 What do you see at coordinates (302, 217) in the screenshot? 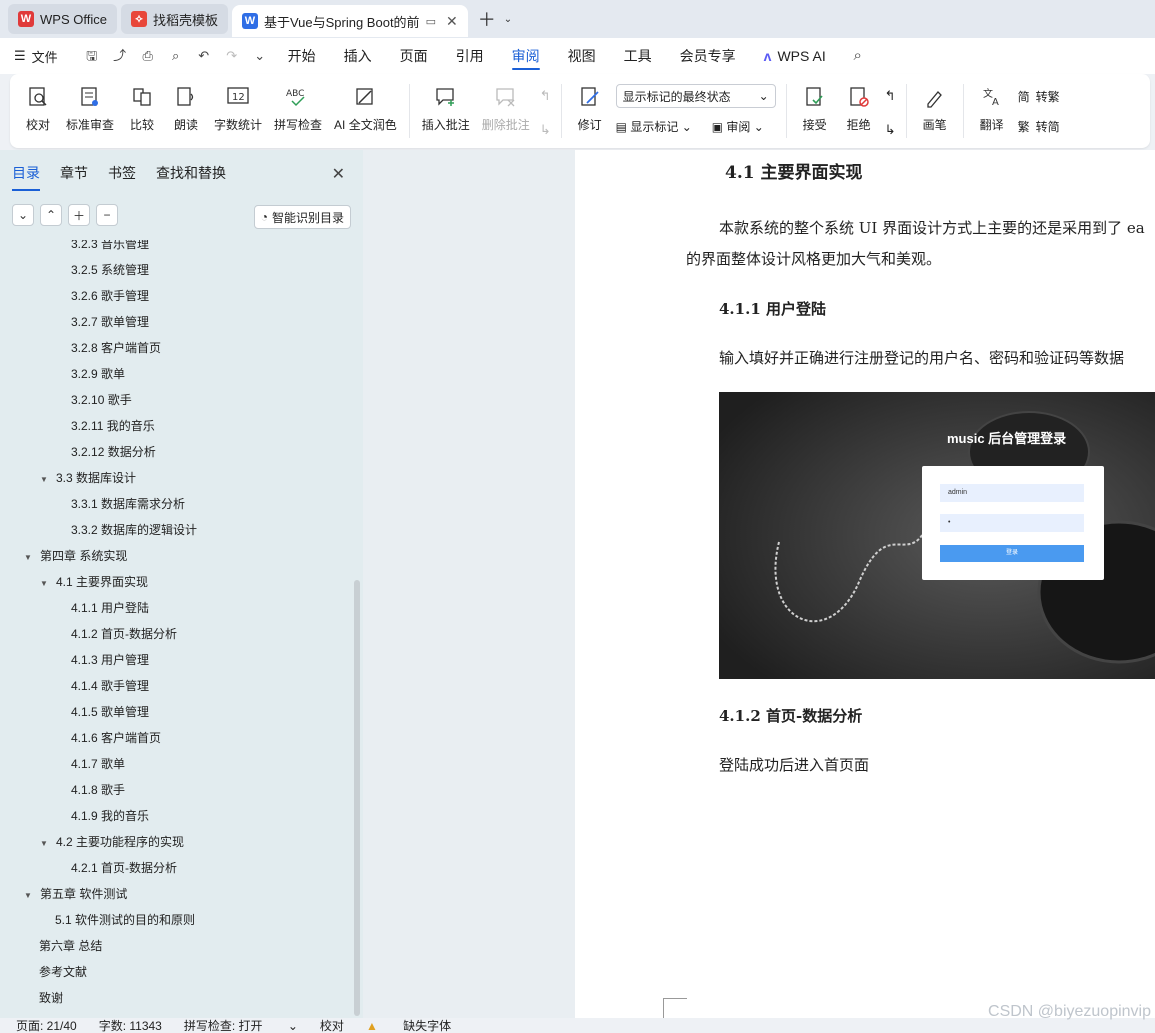
I see `smart-toc-button: ◔ 智能识别目录` at bounding box center [302, 217].